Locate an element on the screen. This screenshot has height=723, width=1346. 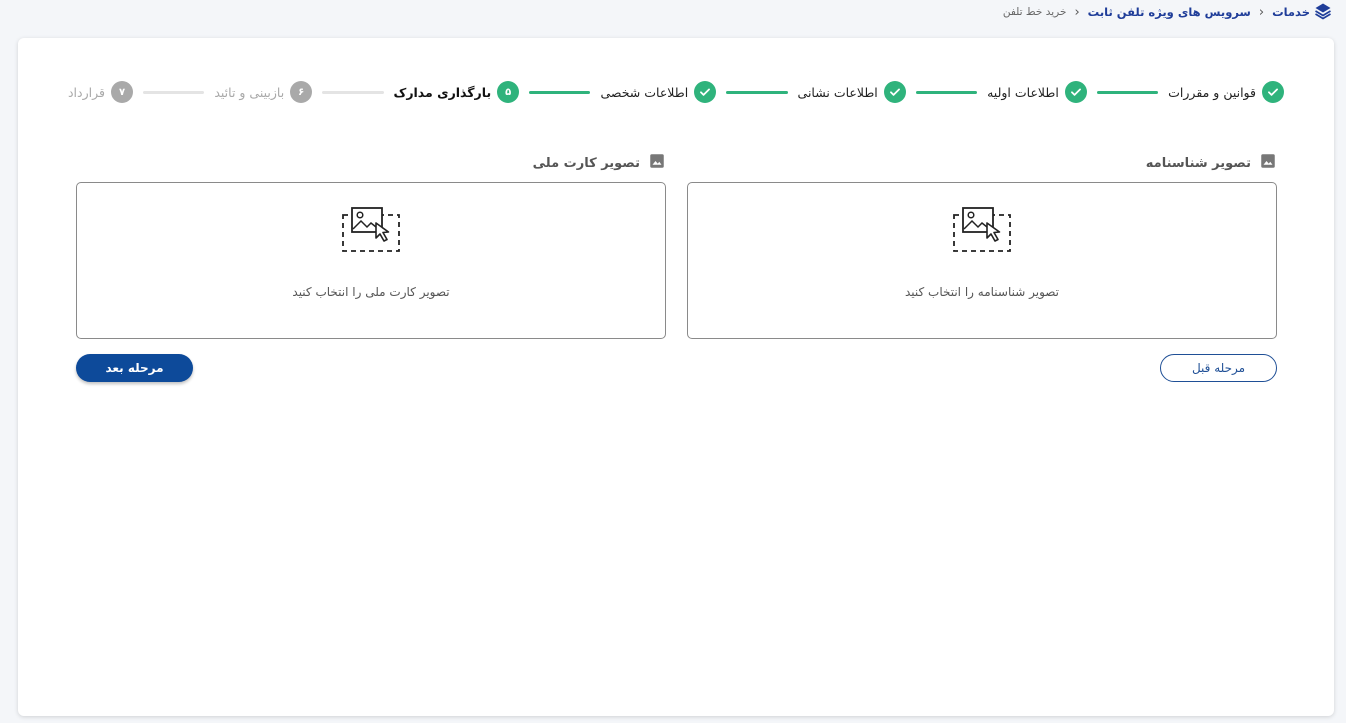
step-contract: ۷ قرارداد is located at coordinates (100, 92).